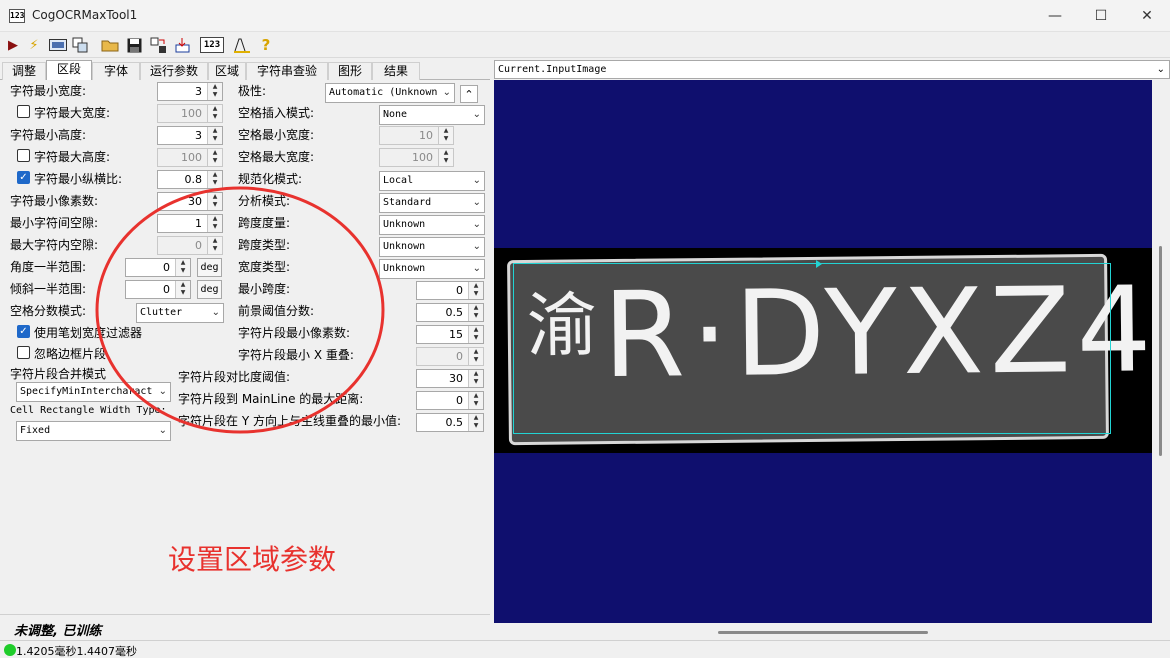 The width and height of the screenshot is (1170, 658). Describe the element at coordinates (432, 181) in the screenshot. I see `normalize-mode-select: Local ⌄` at that location.